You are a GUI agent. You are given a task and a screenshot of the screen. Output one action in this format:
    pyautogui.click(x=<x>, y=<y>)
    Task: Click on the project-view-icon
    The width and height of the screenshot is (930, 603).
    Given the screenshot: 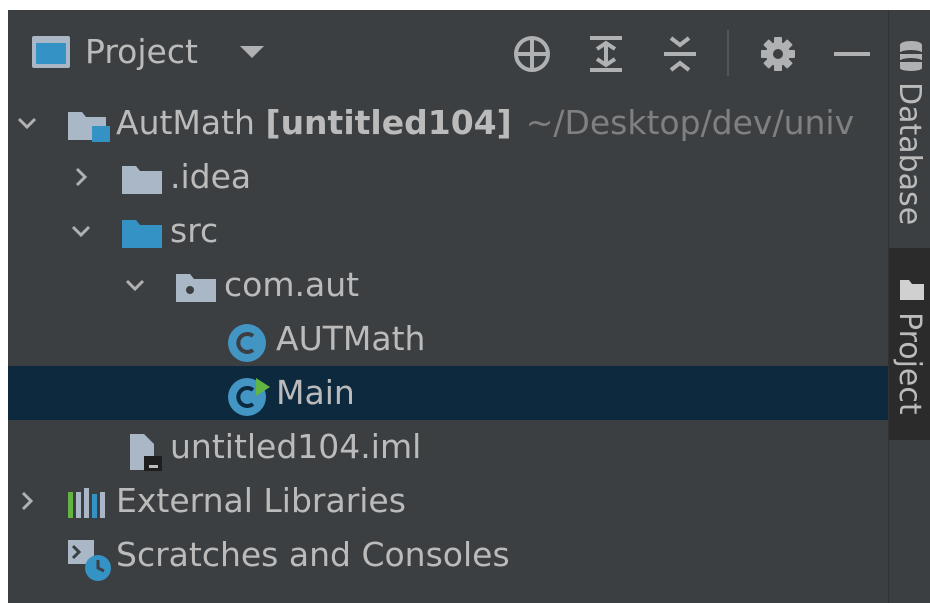 What is the action you would take?
    pyautogui.click(x=51, y=52)
    